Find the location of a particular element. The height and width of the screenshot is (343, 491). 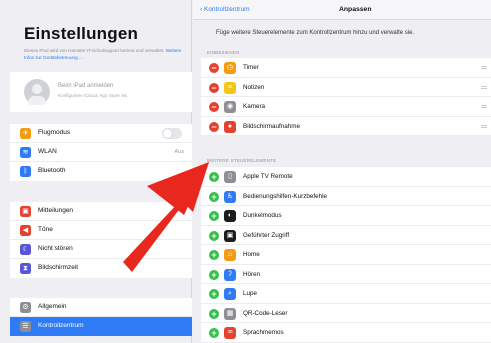

control-label: Apple TV Remote is located at coordinates (268, 176).